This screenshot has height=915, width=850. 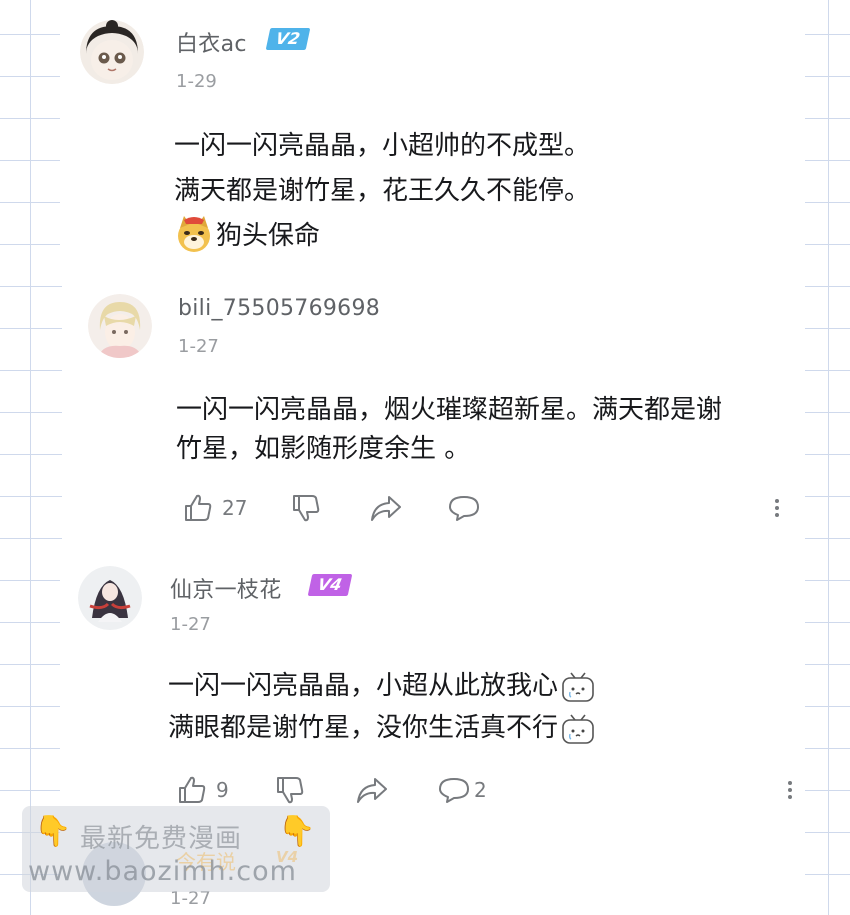 I want to click on level-badge: V2, so click(x=287, y=39).